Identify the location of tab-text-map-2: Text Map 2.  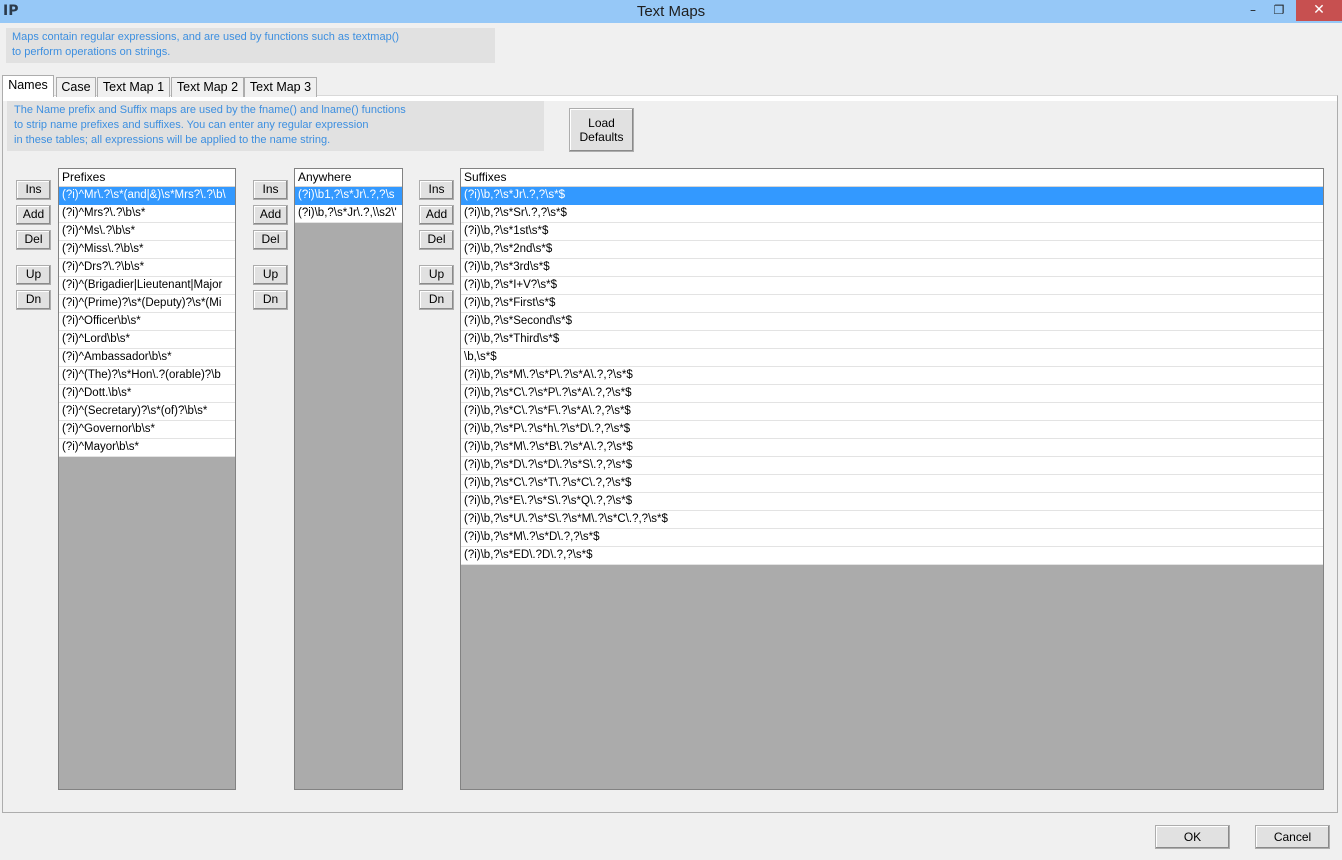
(207, 87).